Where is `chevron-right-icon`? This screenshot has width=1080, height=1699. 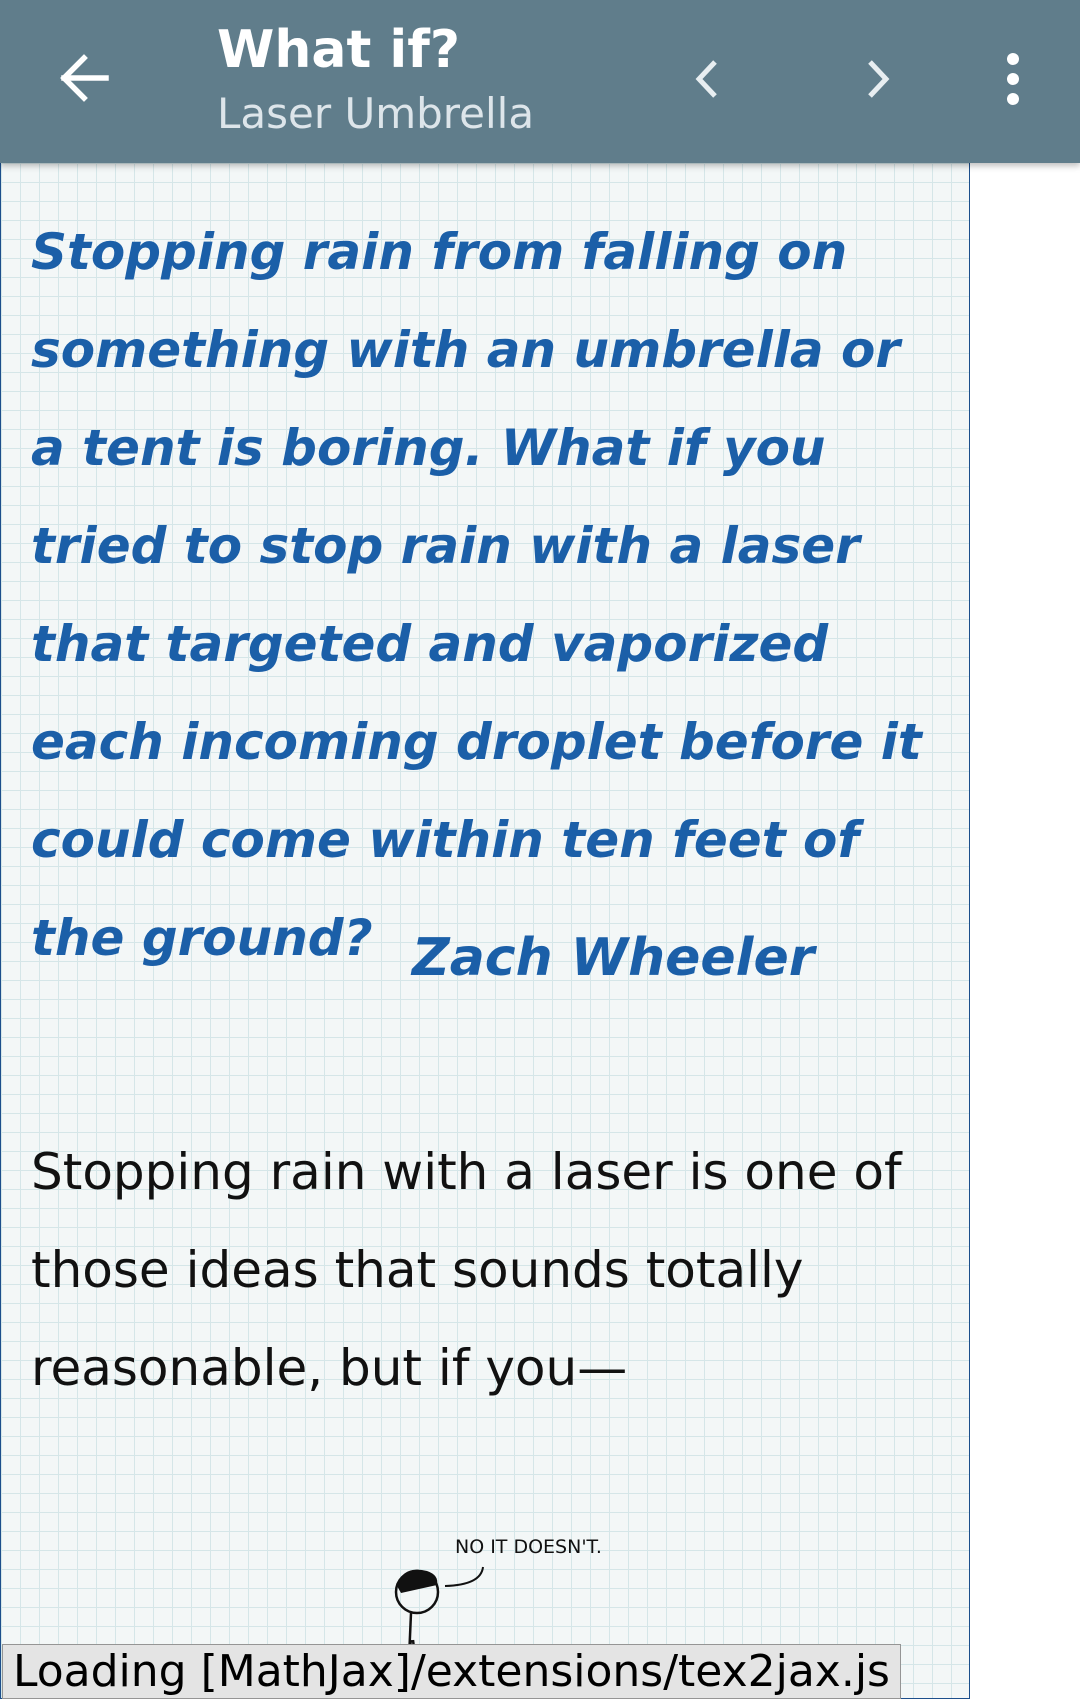
chevron-right-icon is located at coordinates (879, 79).